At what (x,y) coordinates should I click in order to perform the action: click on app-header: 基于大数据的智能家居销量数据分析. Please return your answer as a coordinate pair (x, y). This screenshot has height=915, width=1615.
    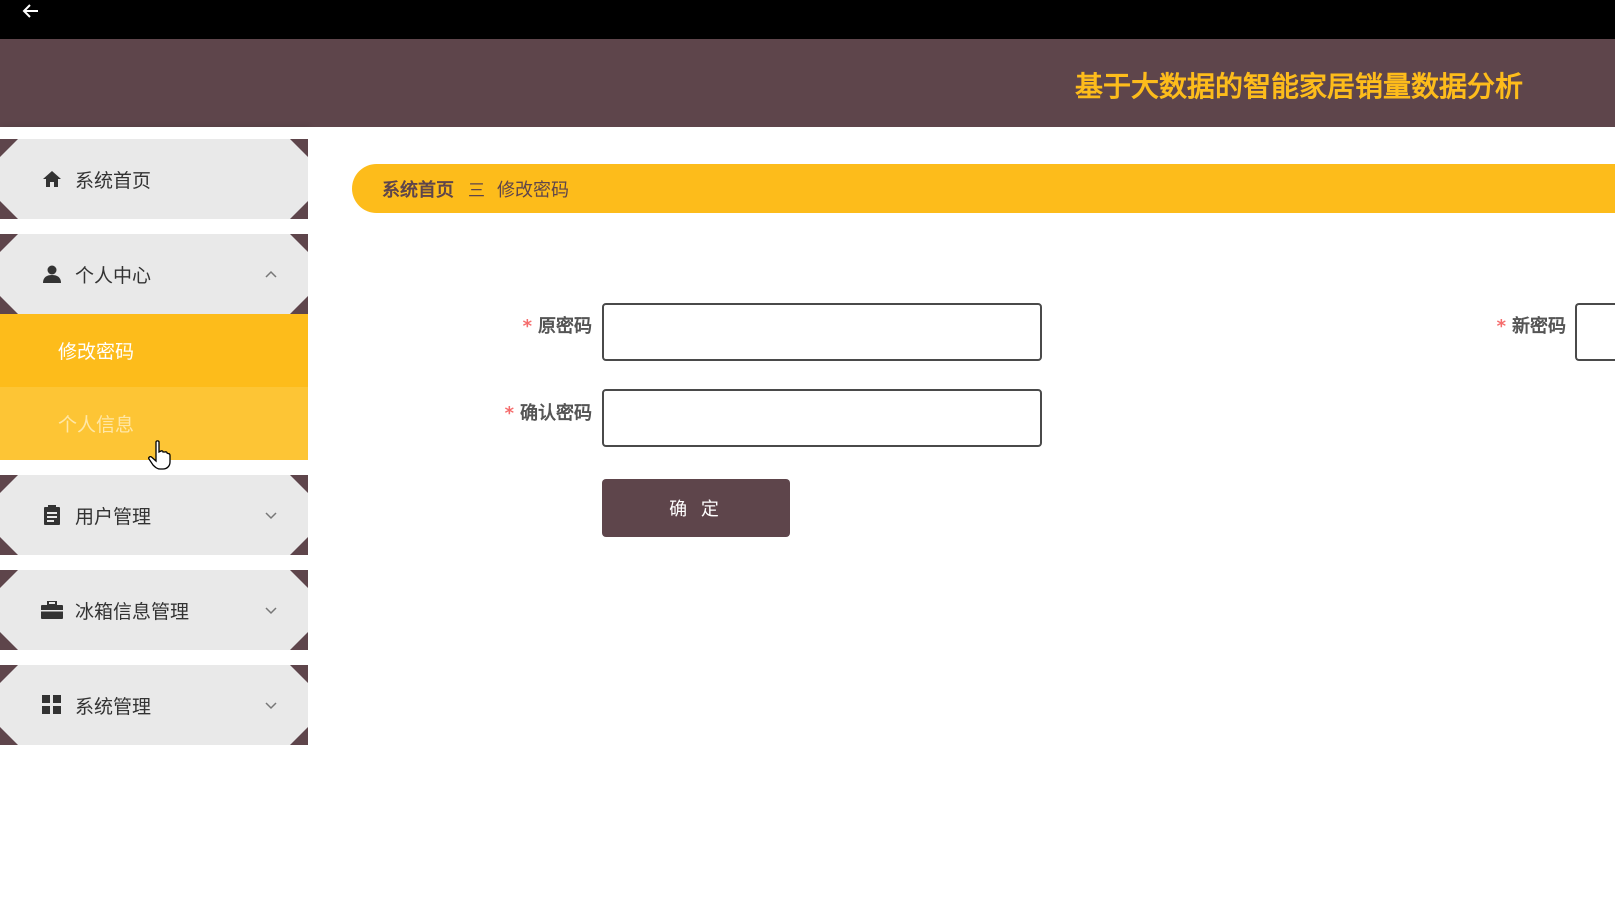
    Looking at the image, I should click on (807, 83).